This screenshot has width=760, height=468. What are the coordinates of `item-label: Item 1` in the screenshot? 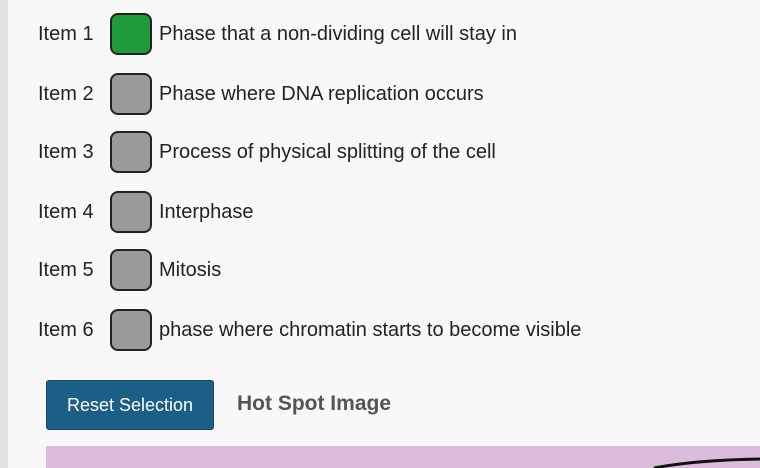 It's located at (66, 33).